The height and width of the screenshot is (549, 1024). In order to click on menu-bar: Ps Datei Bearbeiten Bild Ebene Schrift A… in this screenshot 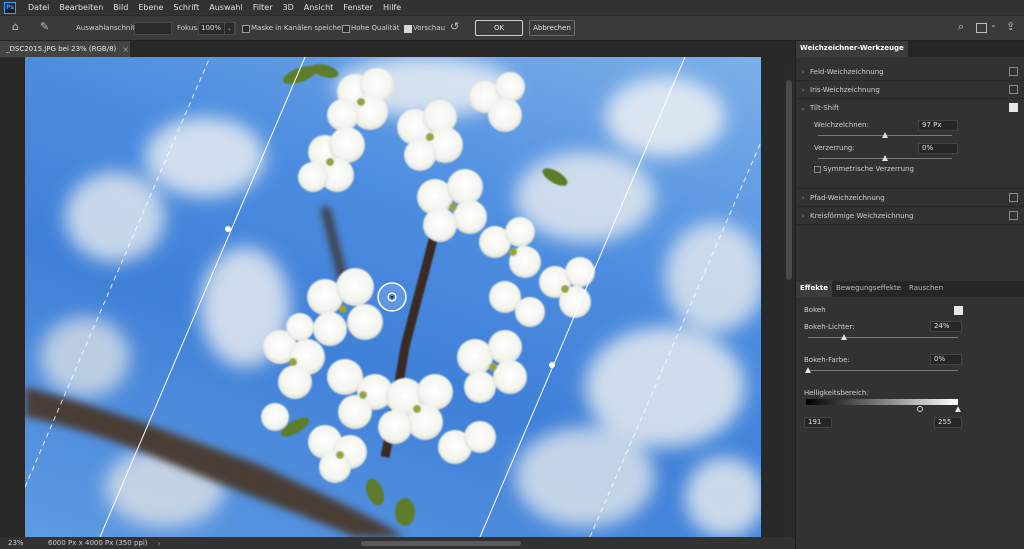, I will do `click(512, 7)`.